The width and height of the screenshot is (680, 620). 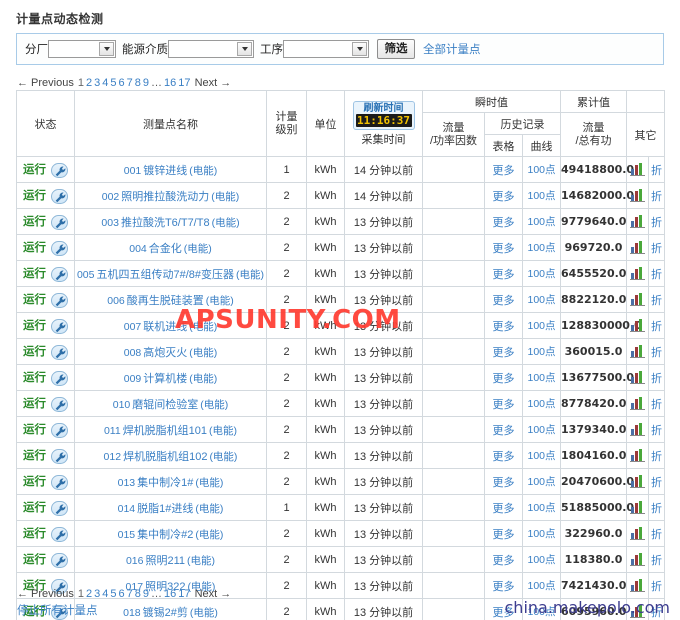 I want to click on point-name-link: 焊机脱脂机组101, so click(x=165, y=431).